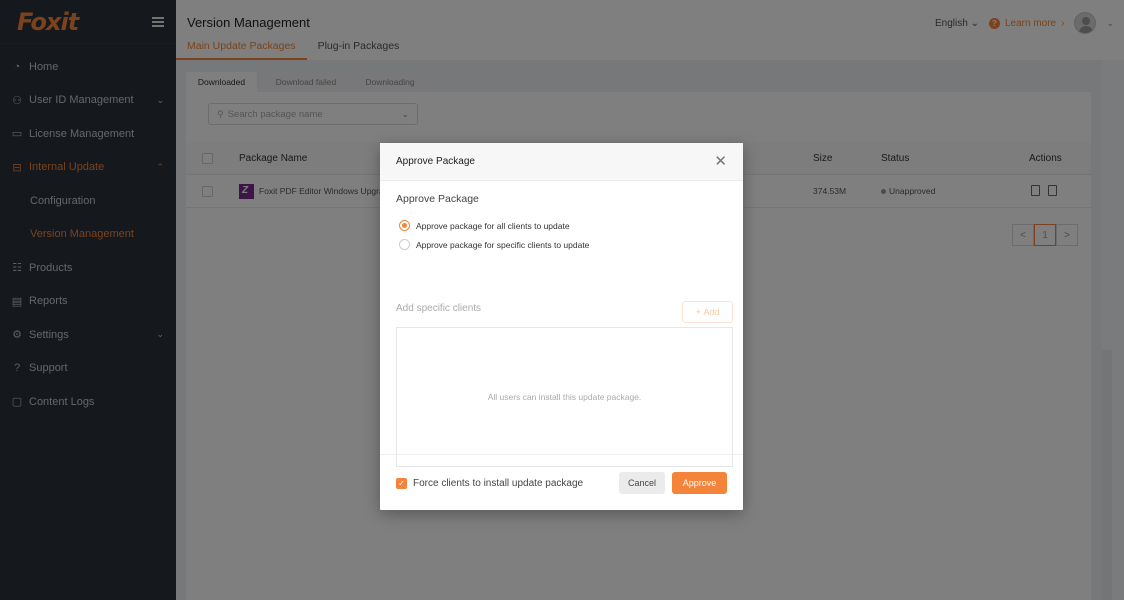 This screenshot has height=600, width=1124. What do you see at coordinates (404, 225) in the screenshot?
I see `radio-checked-icon` at bounding box center [404, 225].